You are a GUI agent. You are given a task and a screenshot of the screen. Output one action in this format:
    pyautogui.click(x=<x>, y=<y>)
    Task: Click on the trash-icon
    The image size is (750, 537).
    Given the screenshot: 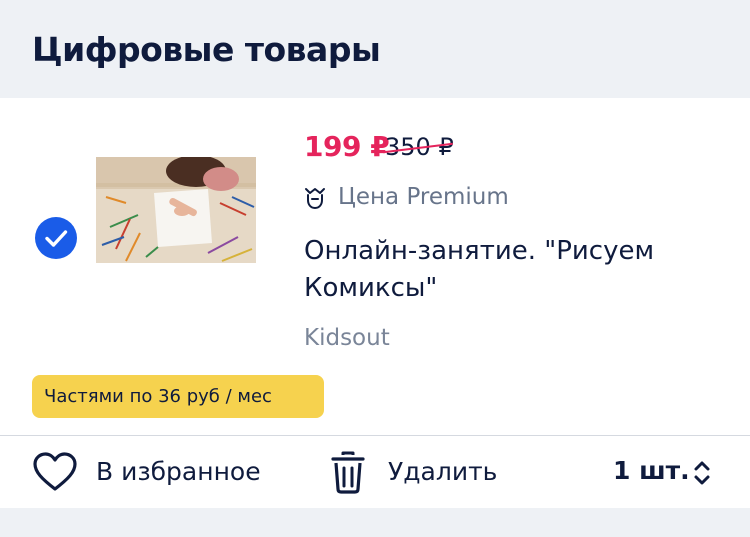 What is the action you would take?
    pyautogui.click(x=348, y=472)
    